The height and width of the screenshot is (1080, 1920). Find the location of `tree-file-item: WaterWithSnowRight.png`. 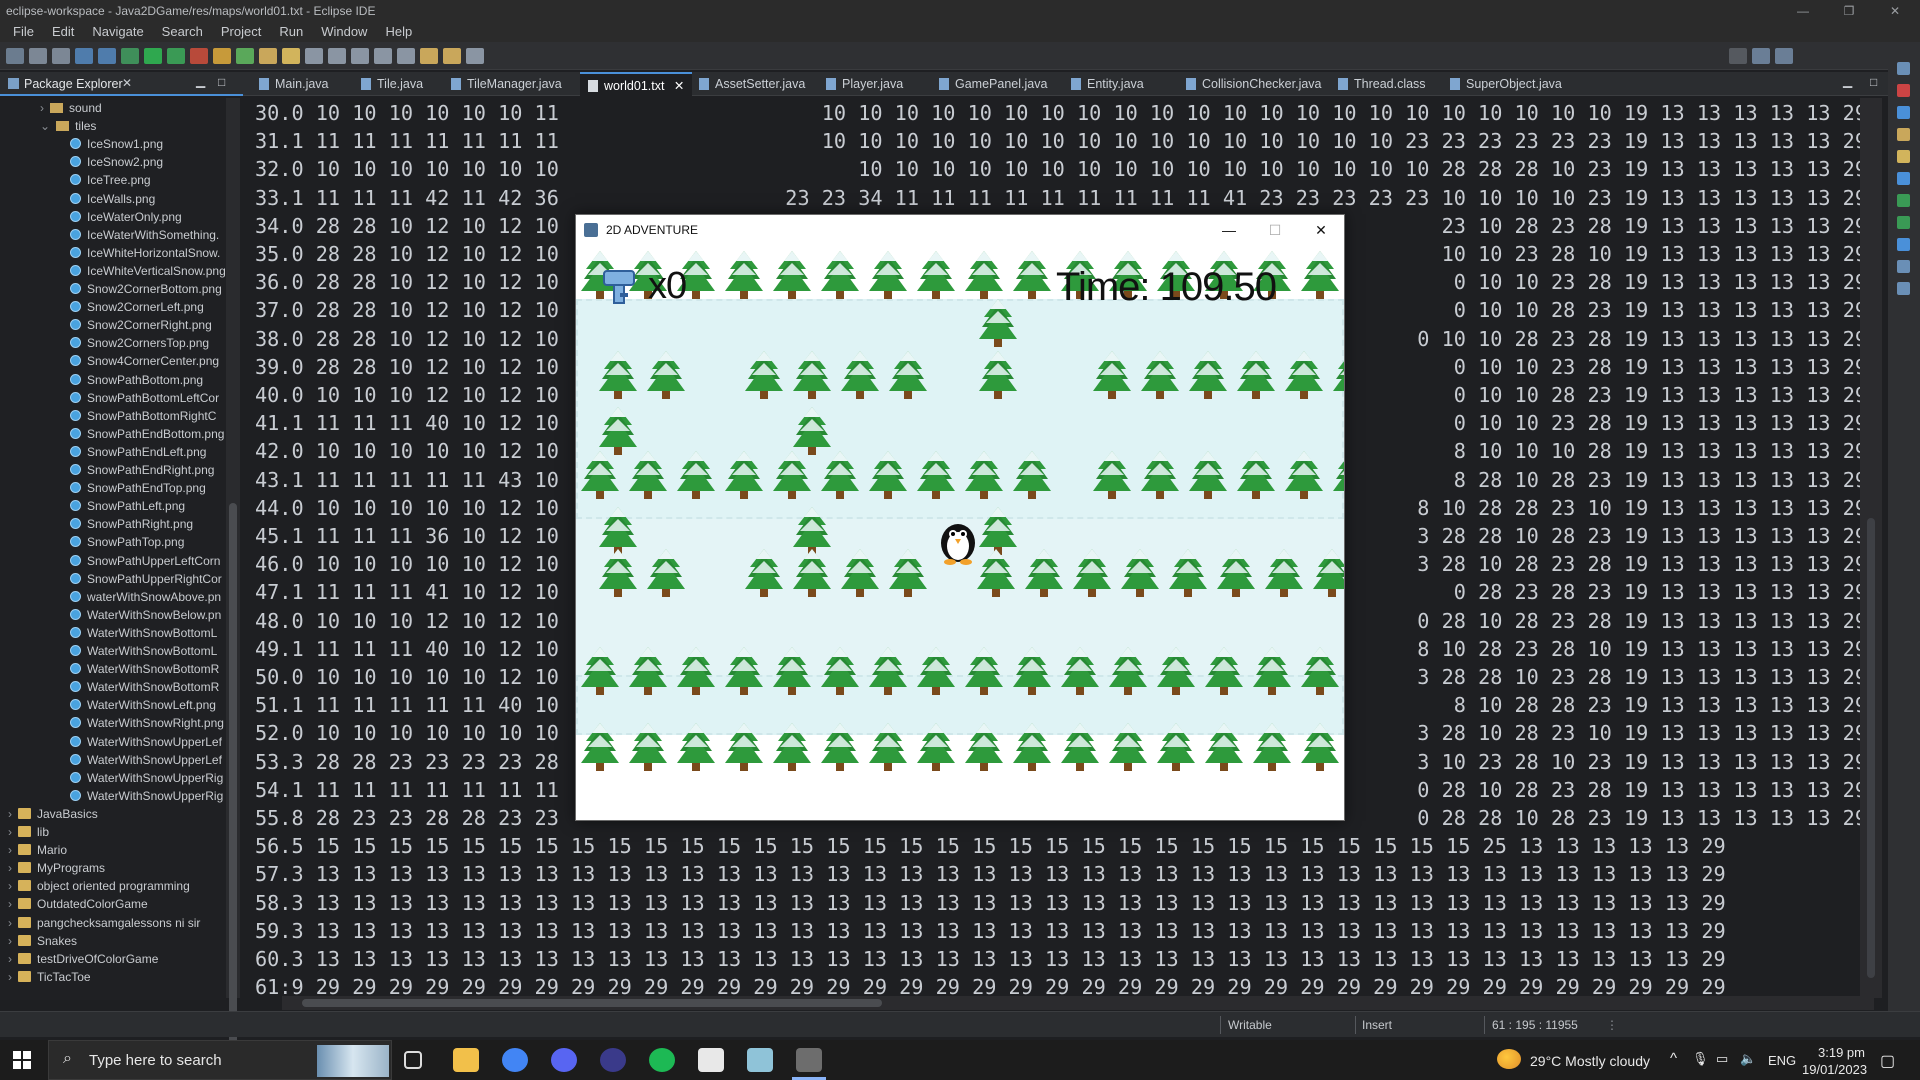

tree-file-item: WaterWithSnowRight.png is located at coordinates (147, 723).